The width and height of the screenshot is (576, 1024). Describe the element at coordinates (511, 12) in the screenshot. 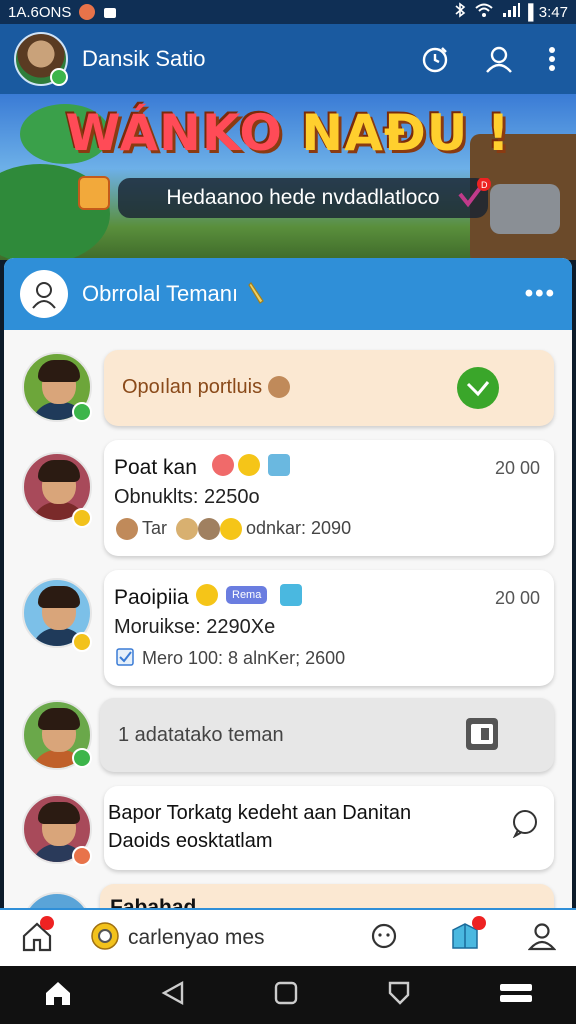

I see `signal-icon` at that location.